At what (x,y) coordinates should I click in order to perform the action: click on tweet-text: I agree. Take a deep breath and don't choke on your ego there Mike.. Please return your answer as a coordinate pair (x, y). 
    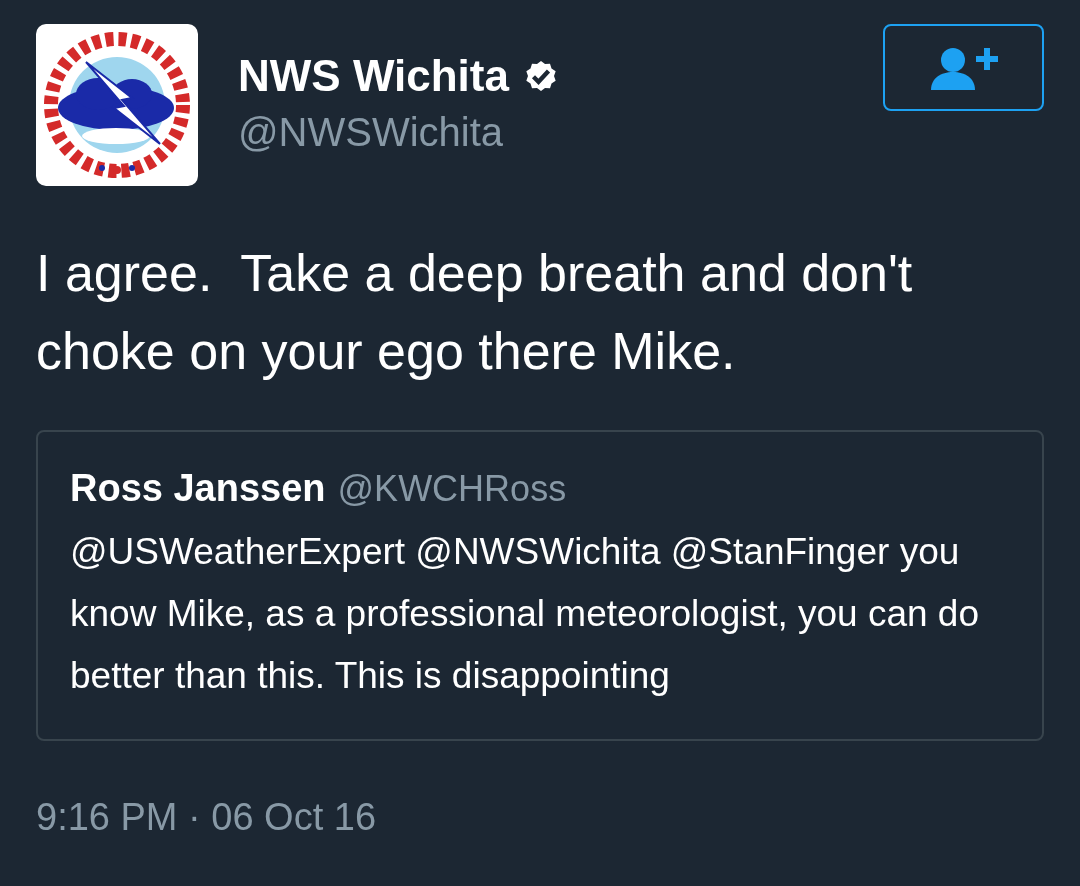
    Looking at the image, I should click on (475, 312).